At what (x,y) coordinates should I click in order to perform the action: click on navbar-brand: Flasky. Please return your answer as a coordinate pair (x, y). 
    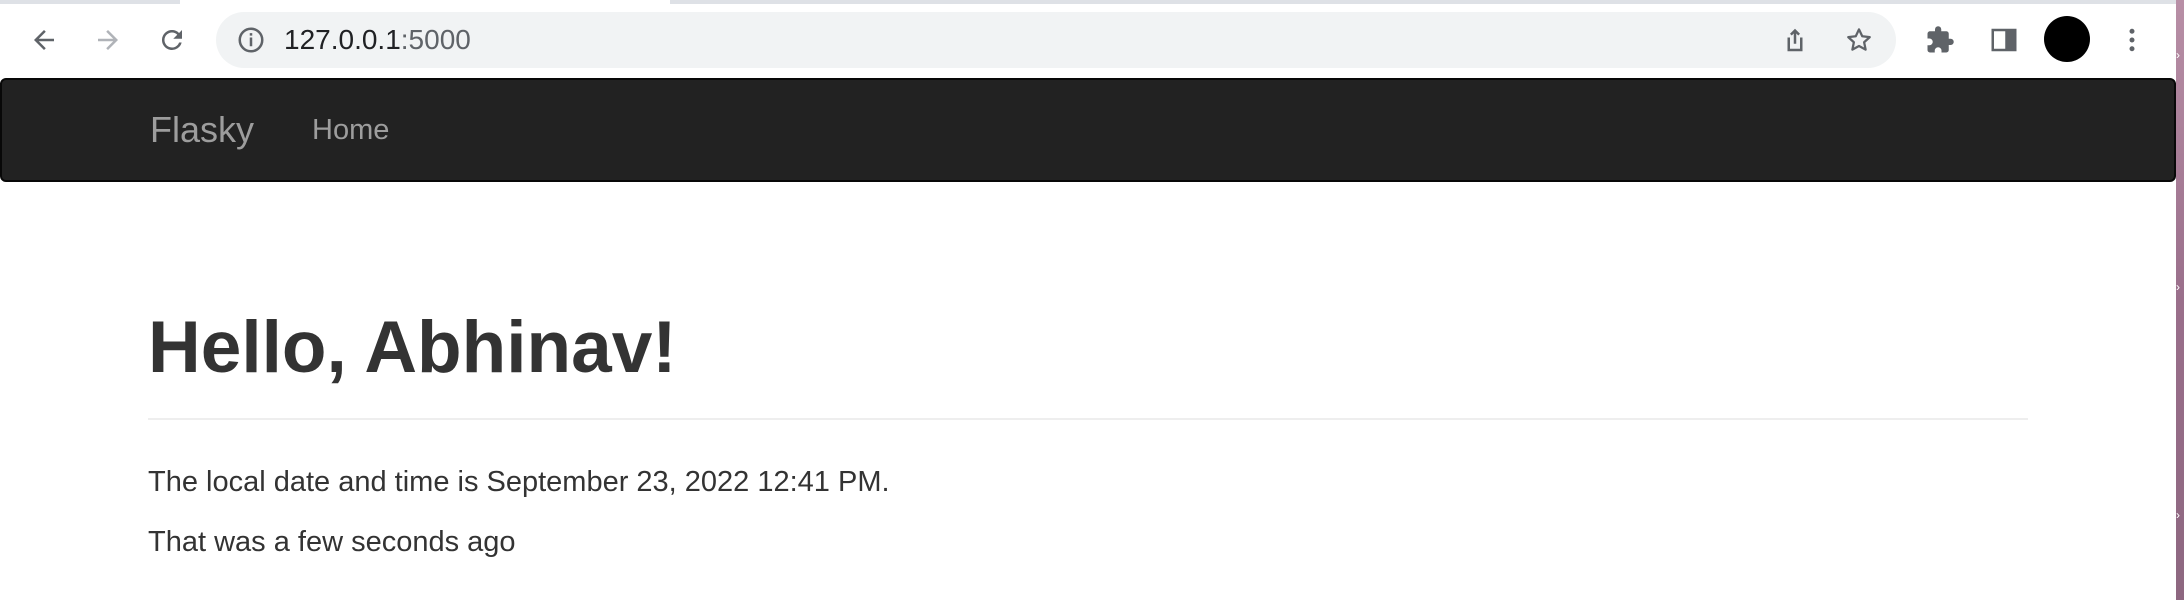
    Looking at the image, I should click on (202, 130).